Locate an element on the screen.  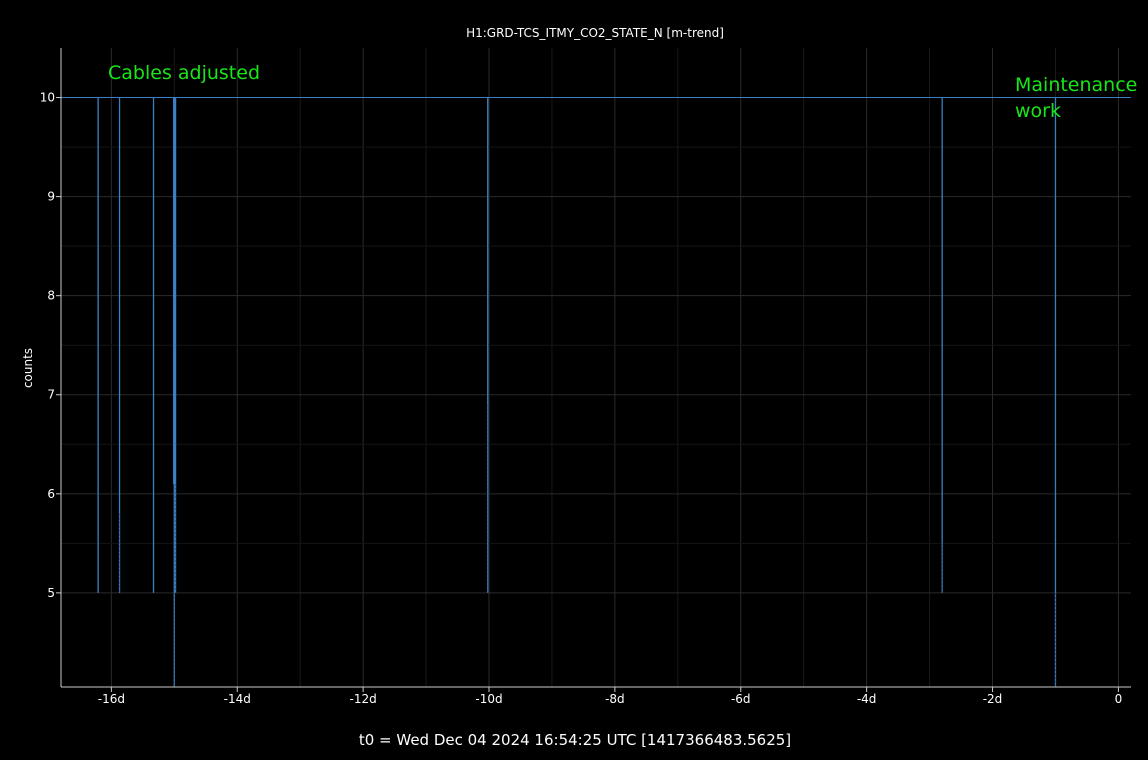
y-tick-label: 9 is located at coordinates (51, 197).